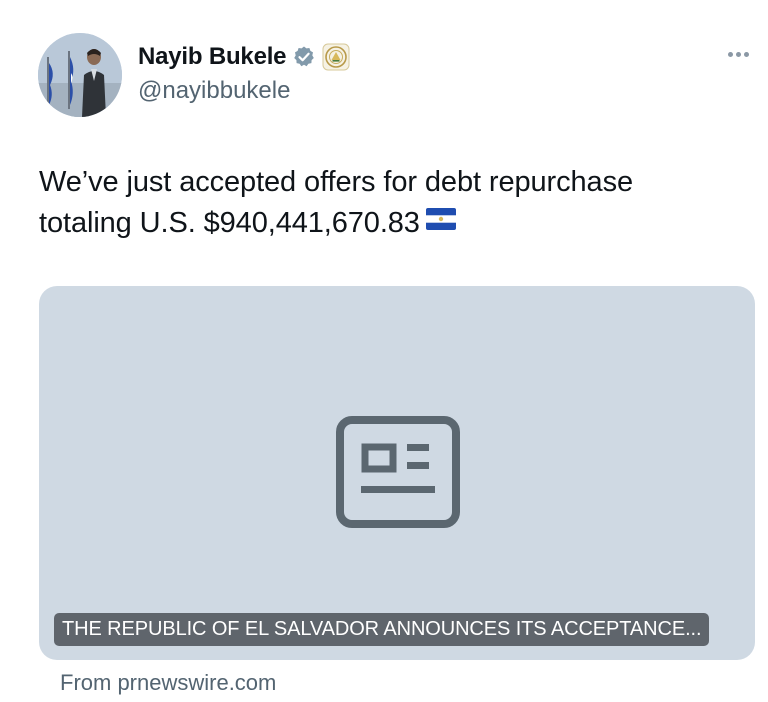 Image resolution: width=768 pixels, height=702 pixels. Describe the element at coordinates (440, 221) in the screenshot. I see `el-salvador-flag-icon` at that location.